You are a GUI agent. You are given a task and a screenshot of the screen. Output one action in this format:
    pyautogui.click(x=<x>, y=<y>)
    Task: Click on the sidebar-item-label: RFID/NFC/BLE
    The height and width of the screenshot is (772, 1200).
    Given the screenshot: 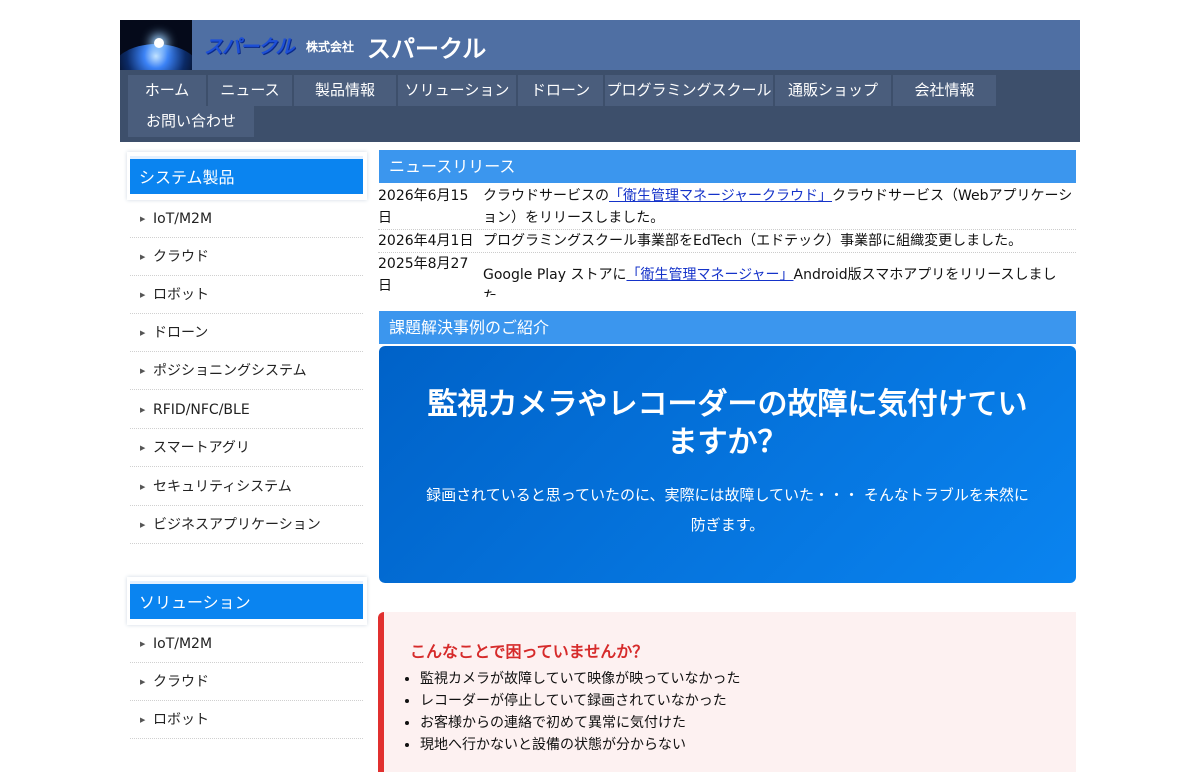 What is the action you would take?
    pyautogui.click(x=201, y=410)
    